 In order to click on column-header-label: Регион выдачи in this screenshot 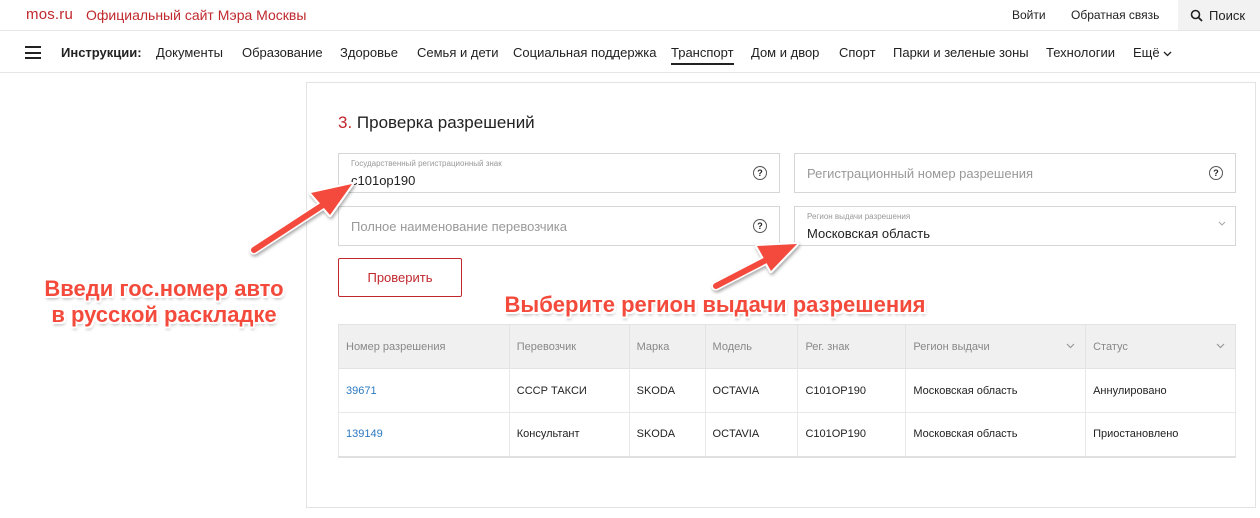, I will do `click(951, 346)`.